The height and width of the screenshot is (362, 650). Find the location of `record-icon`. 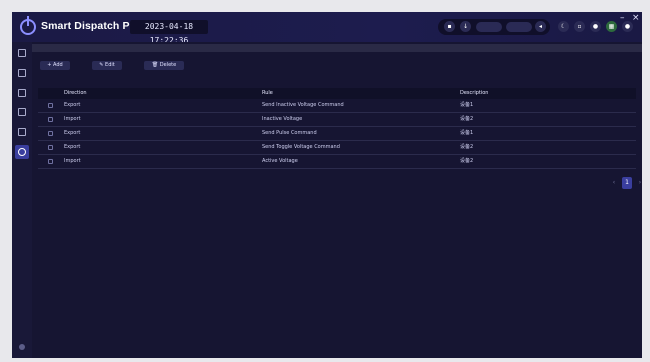

record-icon is located at coordinates (22, 93).